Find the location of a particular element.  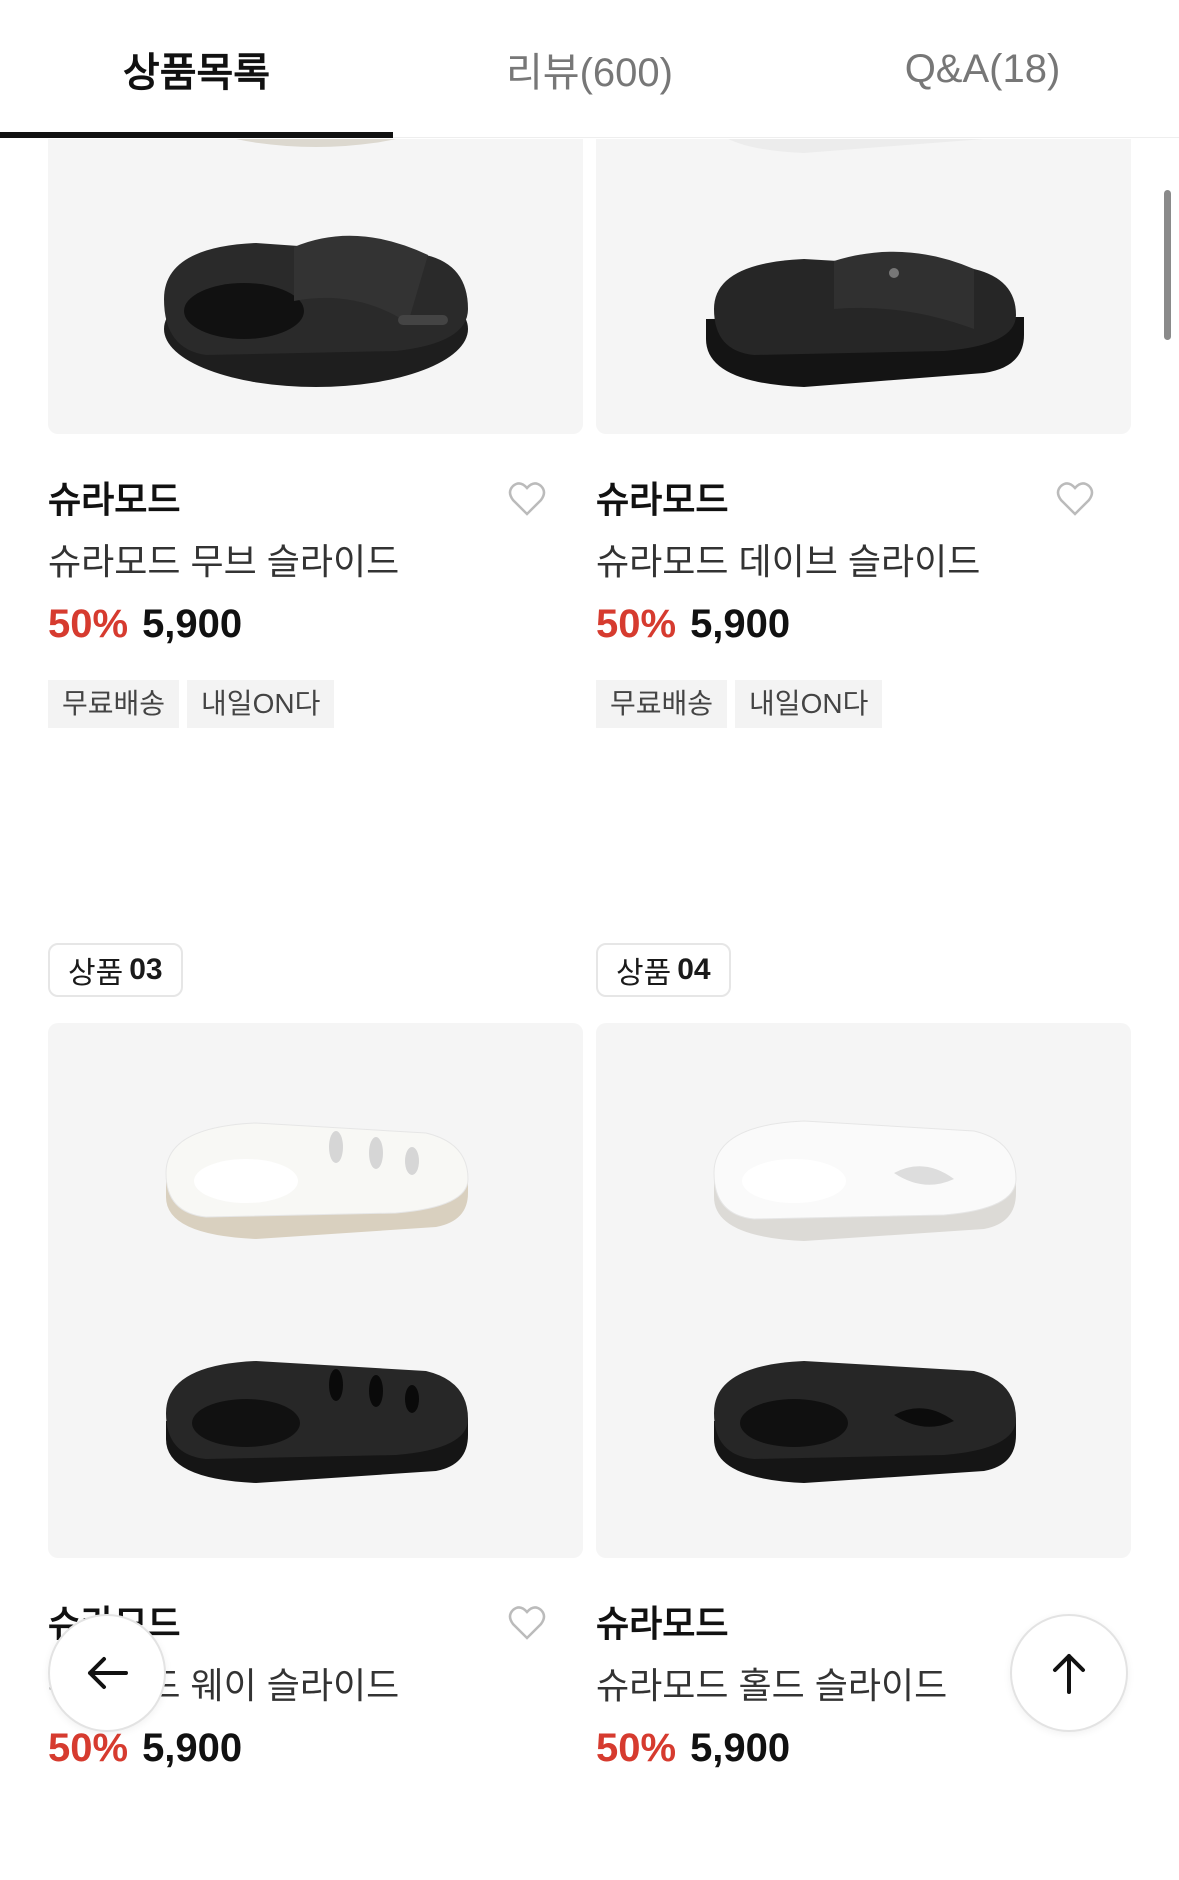

back-button is located at coordinates (107, 1673).